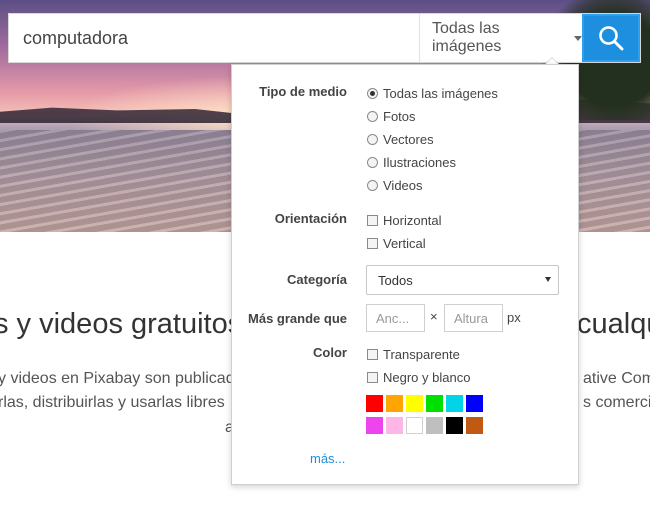 This screenshot has height=505, width=650. Describe the element at coordinates (317, 279) in the screenshot. I see `category-label: Categoría` at that location.